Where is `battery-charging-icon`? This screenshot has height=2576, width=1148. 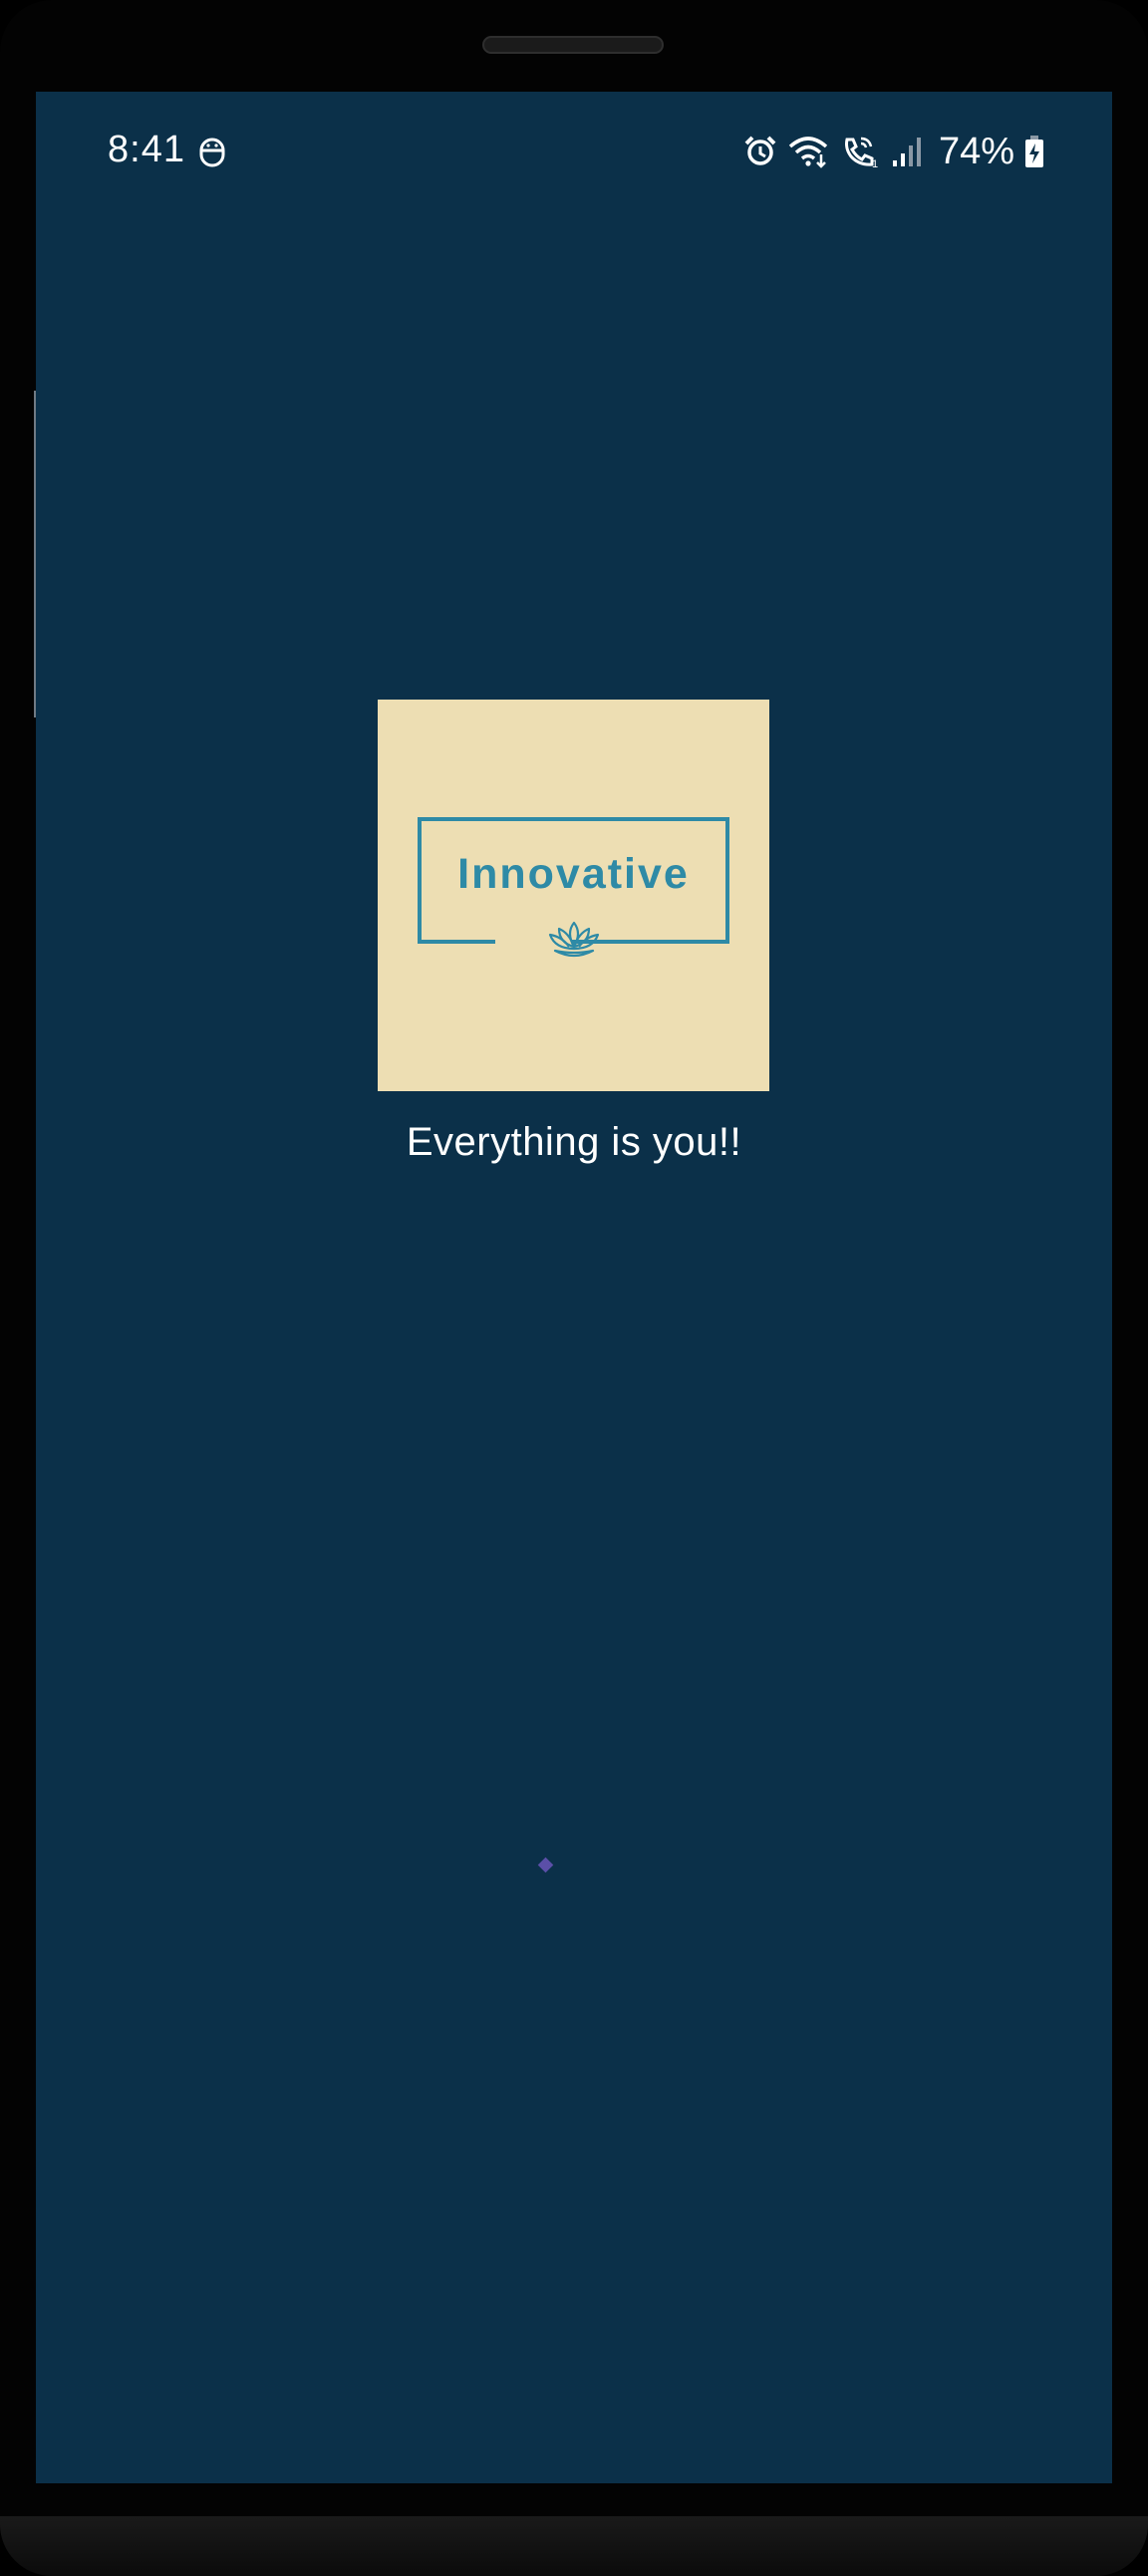 battery-charging-icon is located at coordinates (1034, 151).